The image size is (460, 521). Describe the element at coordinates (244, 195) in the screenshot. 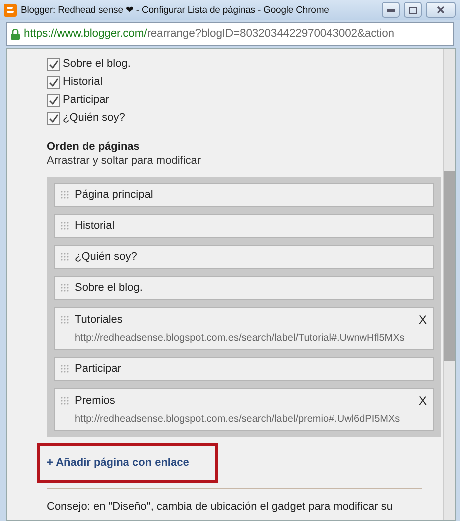

I see `page-item: Página principal` at that location.